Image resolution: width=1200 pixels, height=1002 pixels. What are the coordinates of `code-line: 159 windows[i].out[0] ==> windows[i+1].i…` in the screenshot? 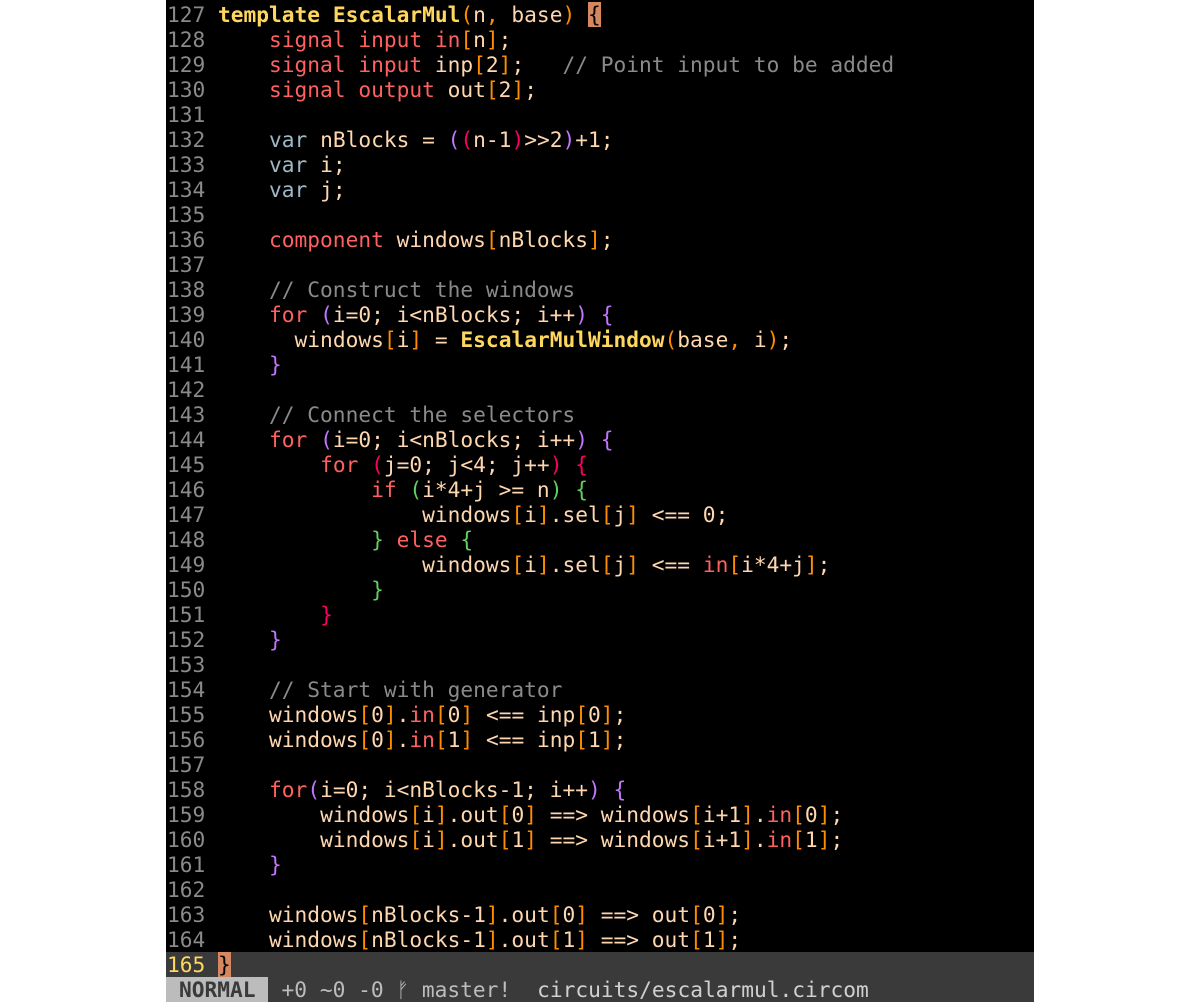 It's located at (600, 814).